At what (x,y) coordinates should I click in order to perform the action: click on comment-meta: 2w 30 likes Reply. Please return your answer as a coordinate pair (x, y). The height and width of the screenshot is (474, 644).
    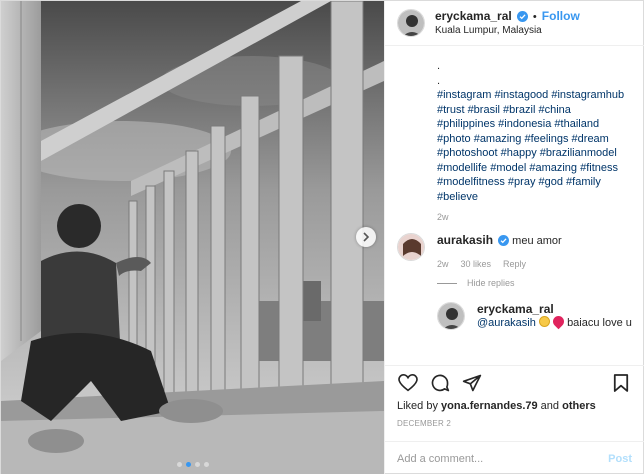
    Looking at the image, I should click on (499, 264).